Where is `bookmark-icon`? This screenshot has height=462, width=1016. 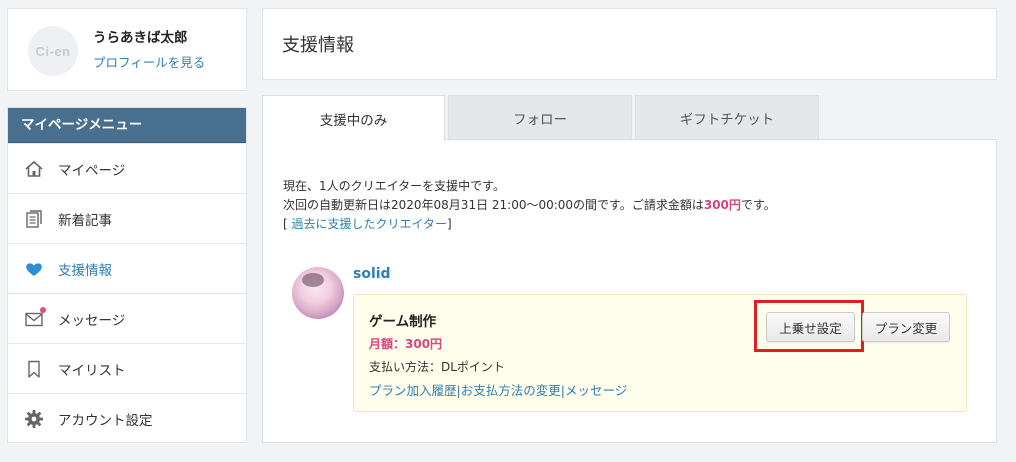
bookmark-icon is located at coordinates (34, 369).